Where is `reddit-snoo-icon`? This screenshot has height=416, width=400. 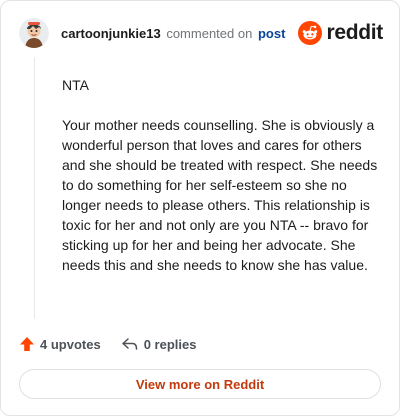
reddit-snoo-icon is located at coordinates (310, 33).